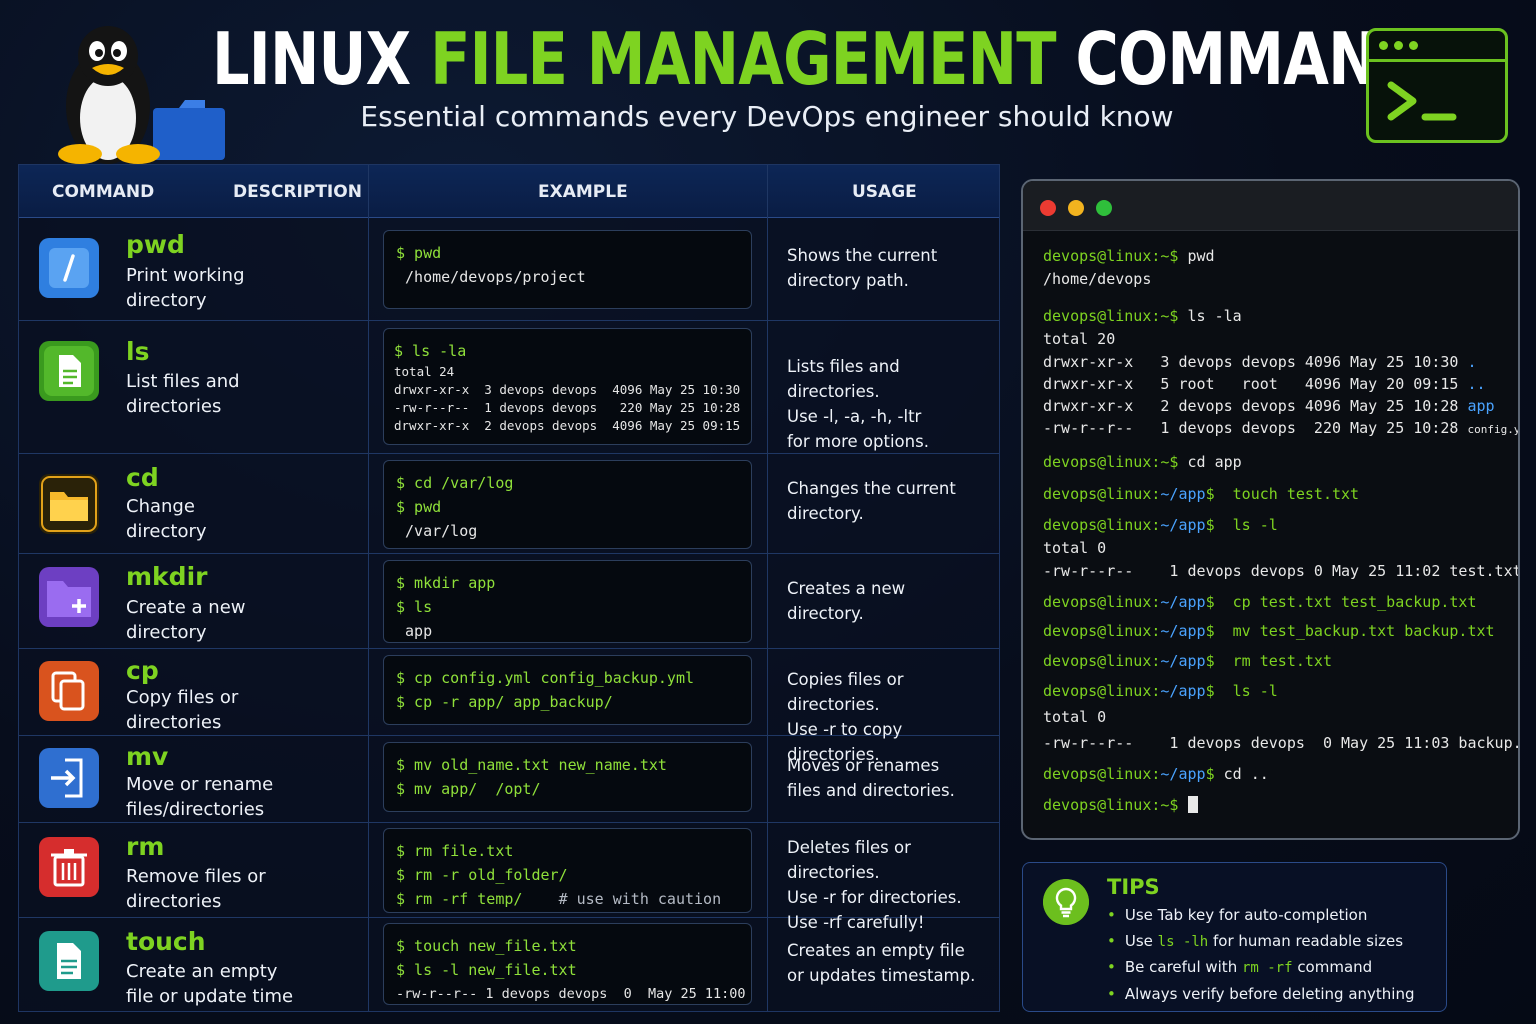 This screenshot has width=1536, height=1024. Describe the element at coordinates (1076, 208) in the screenshot. I see `minimize-icon` at that location.